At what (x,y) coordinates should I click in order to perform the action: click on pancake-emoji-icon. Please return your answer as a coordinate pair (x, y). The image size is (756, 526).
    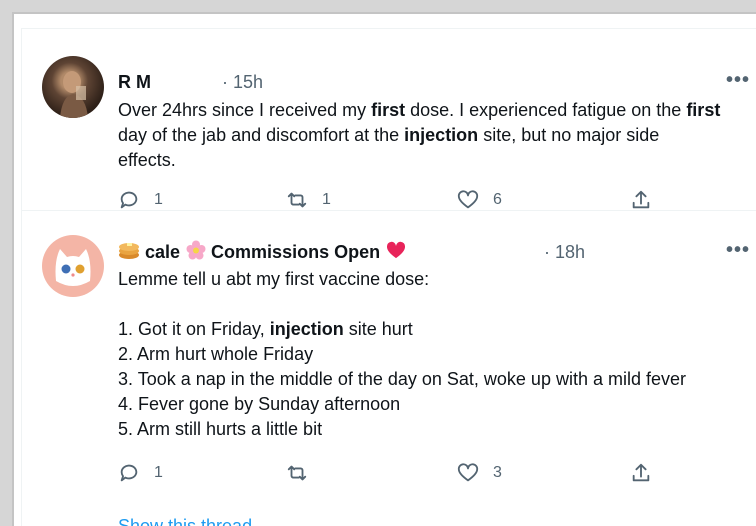
    Looking at the image, I should click on (129, 252).